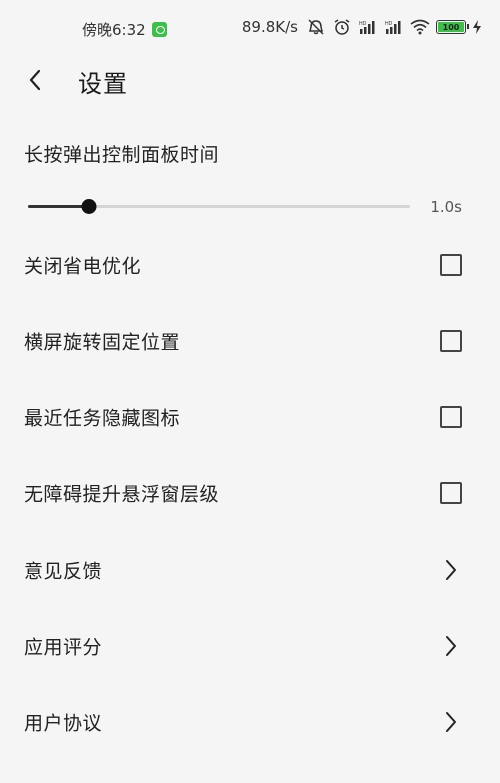 The width and height of the screenshot is (500, 783). I want to click on status-time-group: 傍晚6:32, so click(124, 29).